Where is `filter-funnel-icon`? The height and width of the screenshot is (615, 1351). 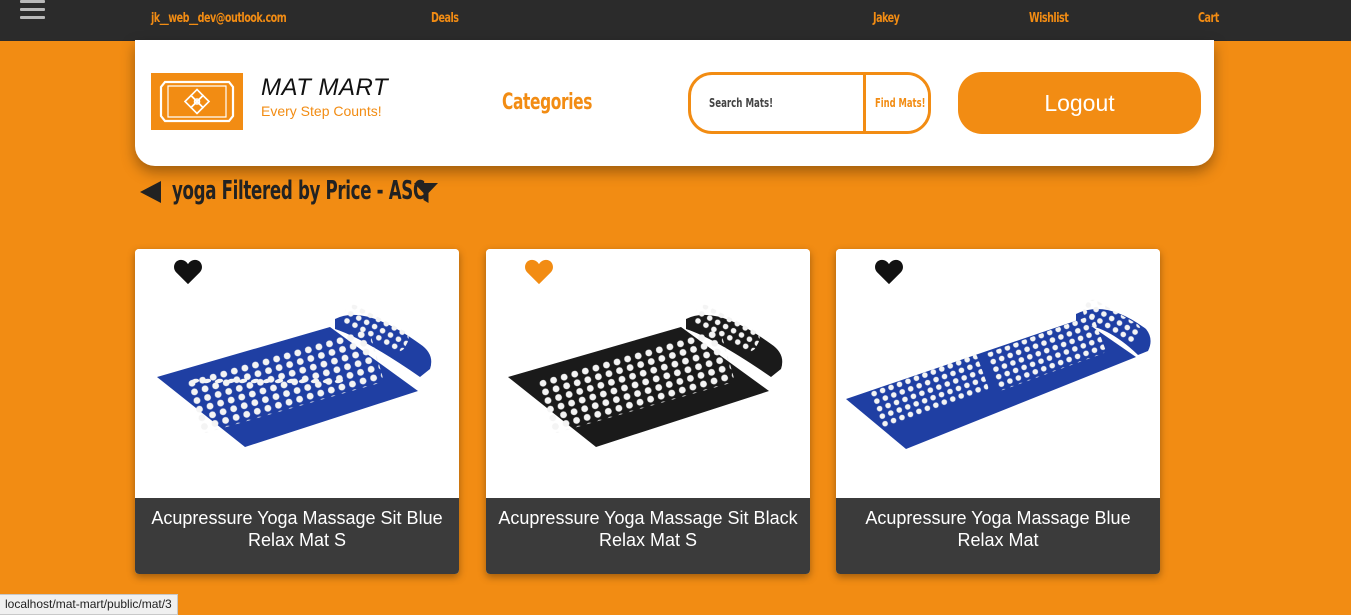
filter-funnel-icon is located at coordinates (426, 193).